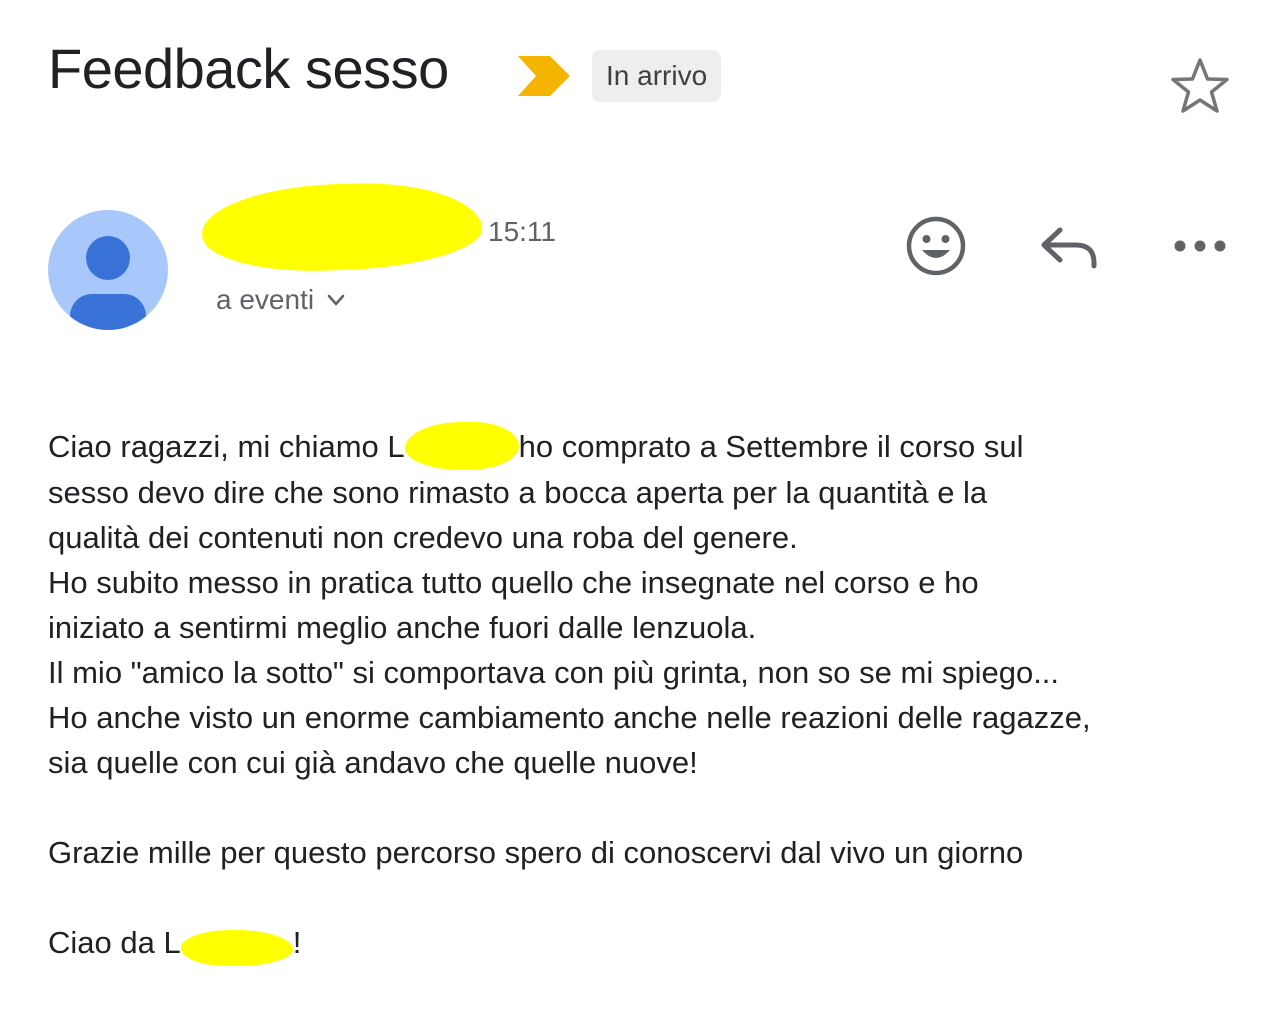 This screenshot has width=1284, height=1036. Describe the element at coordinates (114, 942) in the screenshot. I see `body-text-segment: Ciao da L` at that location.